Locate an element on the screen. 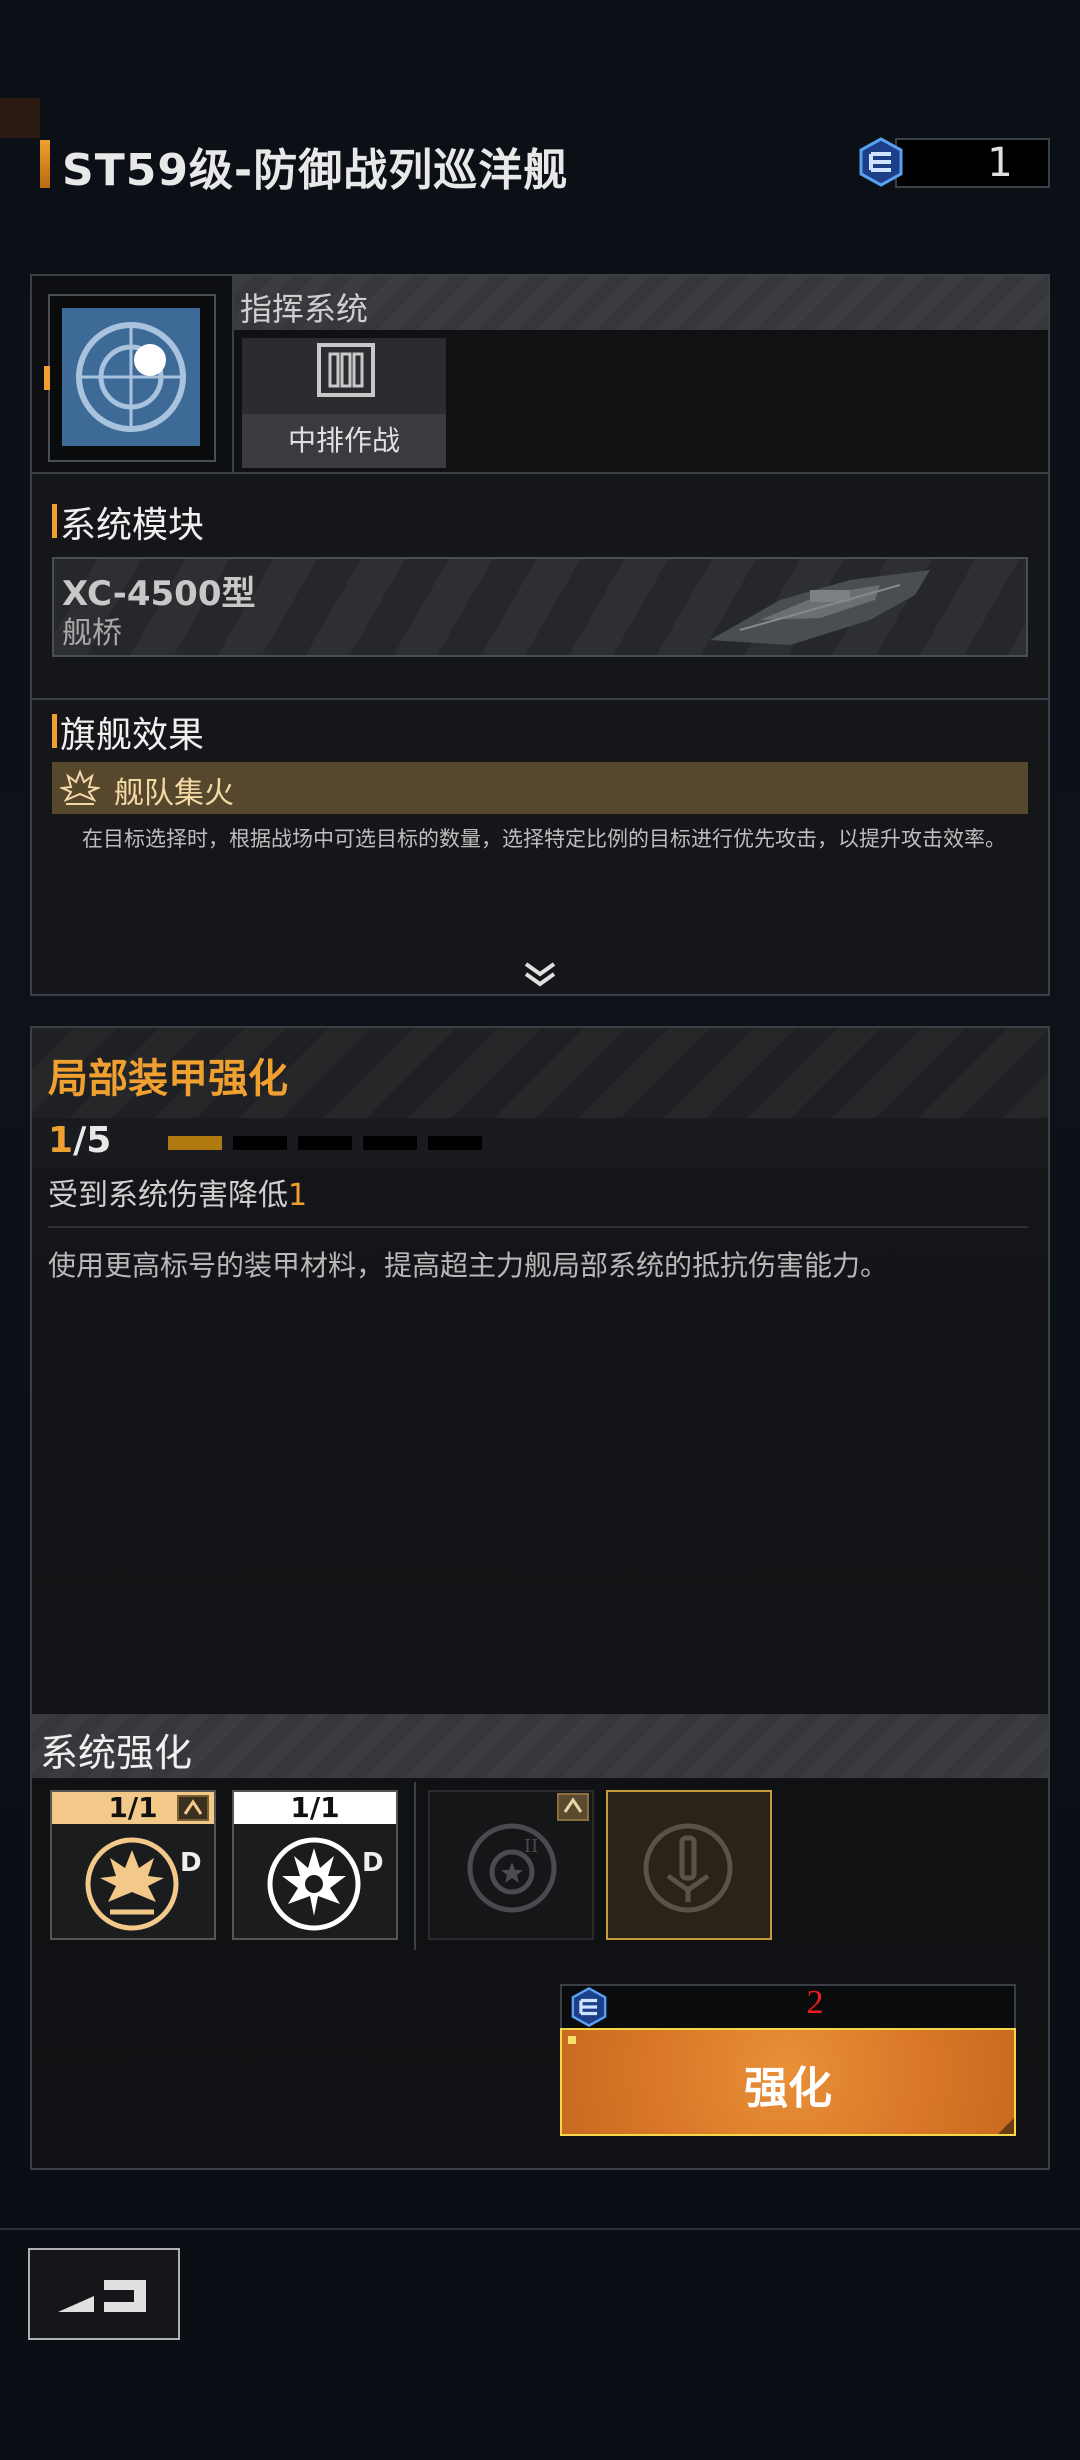 This screenshot has width=1080, height=2460. system-description: 使用更高标号的装甲材料，提高超主力舰局部系统的抵抗伤害能力。 is located at coordinates (468, 1265).